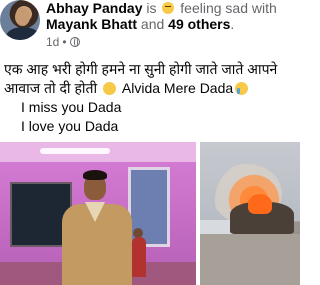  I want to click on tagged-name: Mayank Bhatt, so click(91, 24).